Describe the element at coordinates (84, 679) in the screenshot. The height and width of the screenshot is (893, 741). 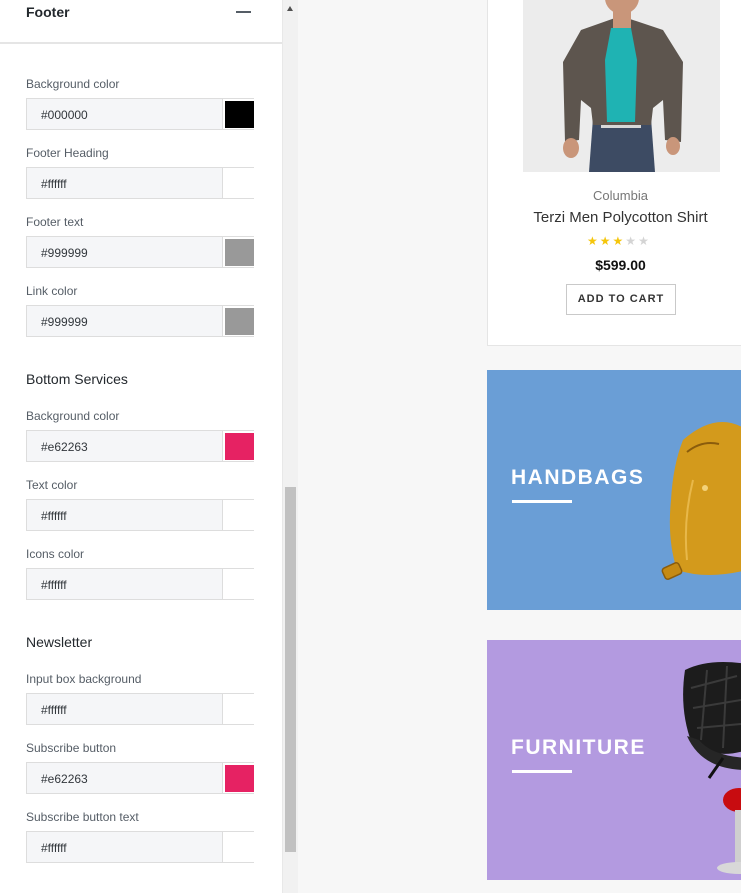
I see `field-label-input-box-background: Input box background` at that location.